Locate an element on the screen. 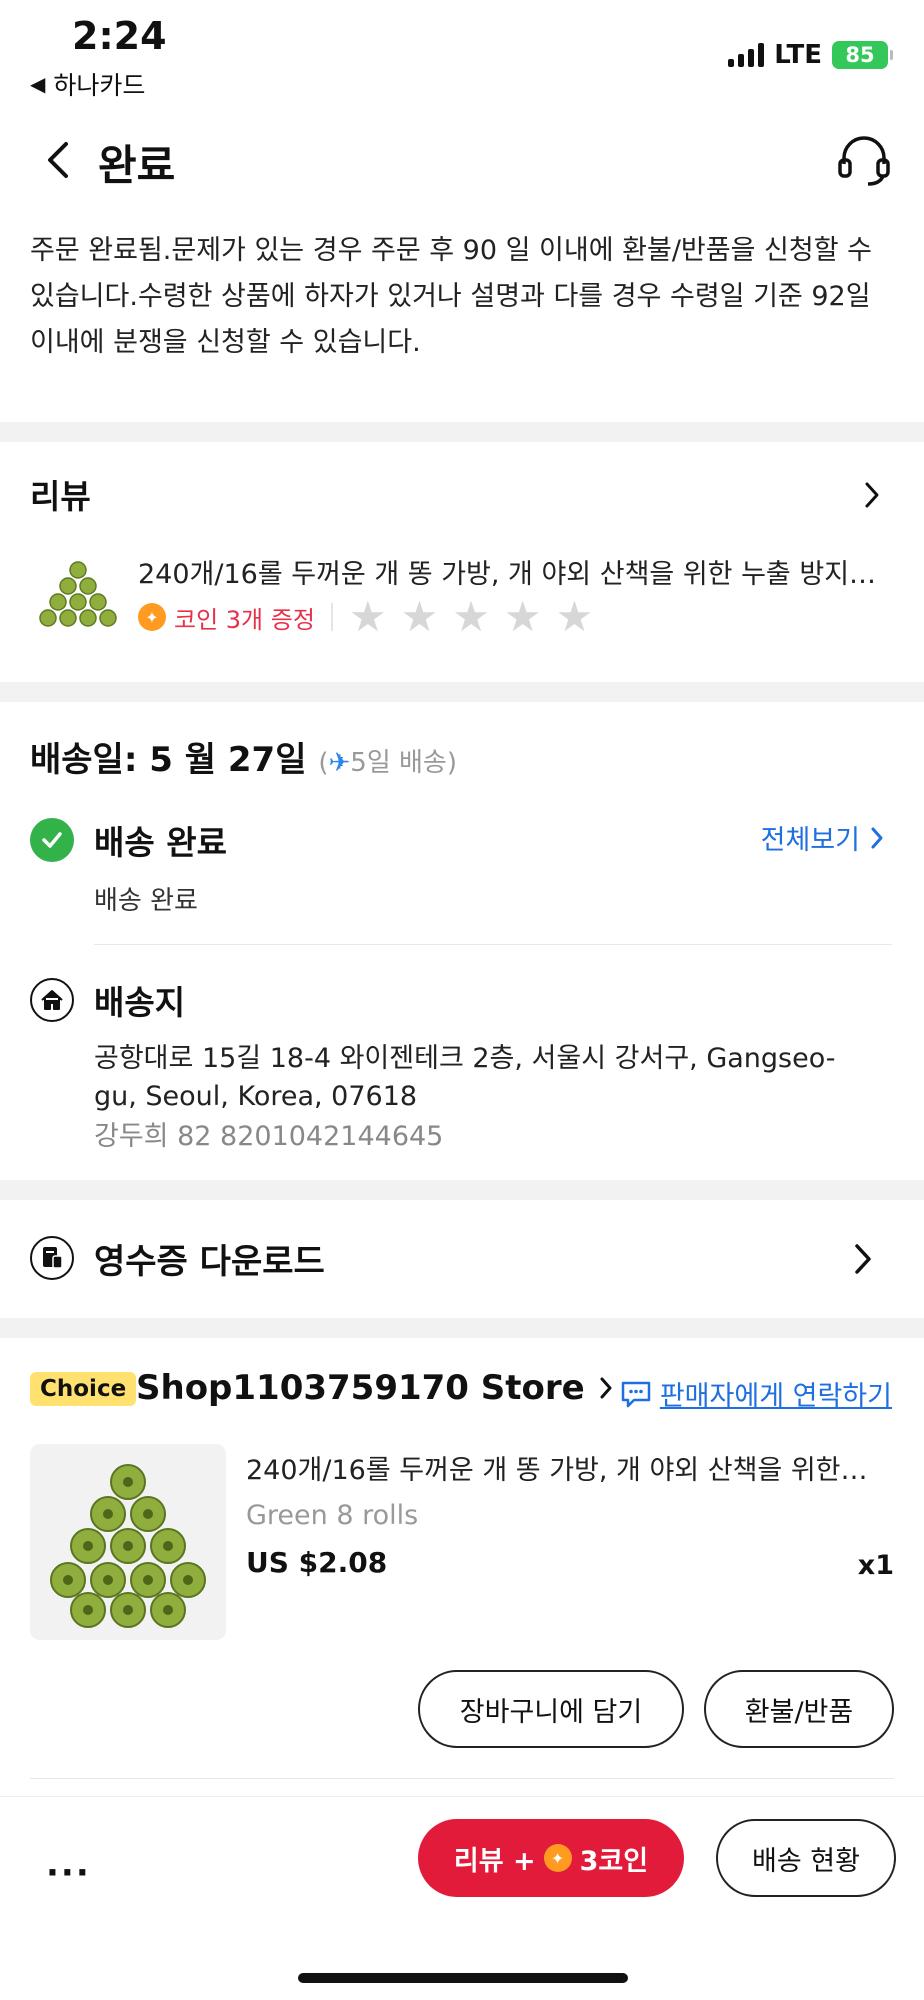  battery-level: 85 is located at coordinates (860, 55).